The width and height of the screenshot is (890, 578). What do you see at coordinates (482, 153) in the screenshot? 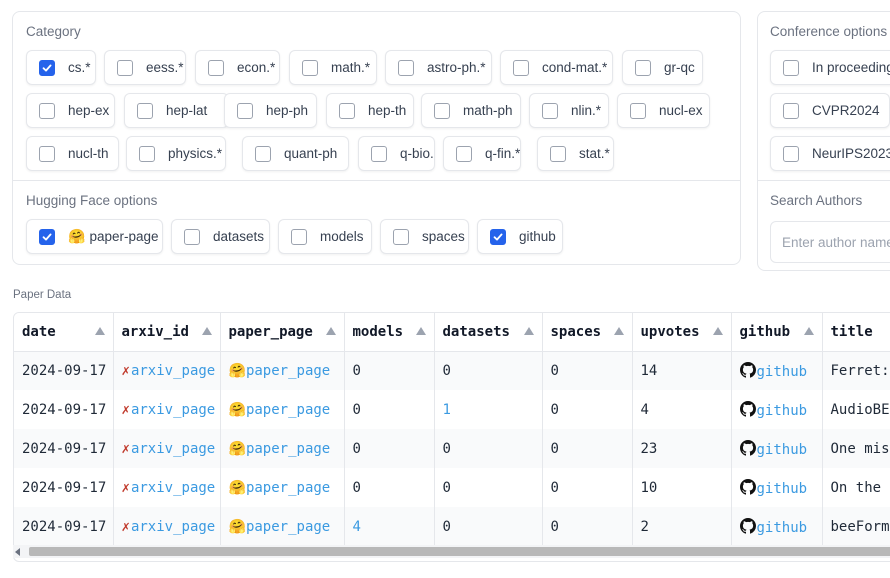
I see `category-checkbox-q-fin: q-fin.*` at bounding box center [482, 153].